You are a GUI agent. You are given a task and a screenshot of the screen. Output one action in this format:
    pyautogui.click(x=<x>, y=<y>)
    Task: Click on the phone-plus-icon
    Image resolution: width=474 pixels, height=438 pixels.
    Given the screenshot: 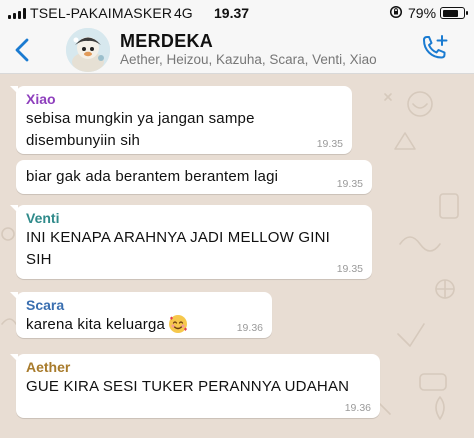 What is the action you would take?
    pyautogui.click(x=435, y=47)
    